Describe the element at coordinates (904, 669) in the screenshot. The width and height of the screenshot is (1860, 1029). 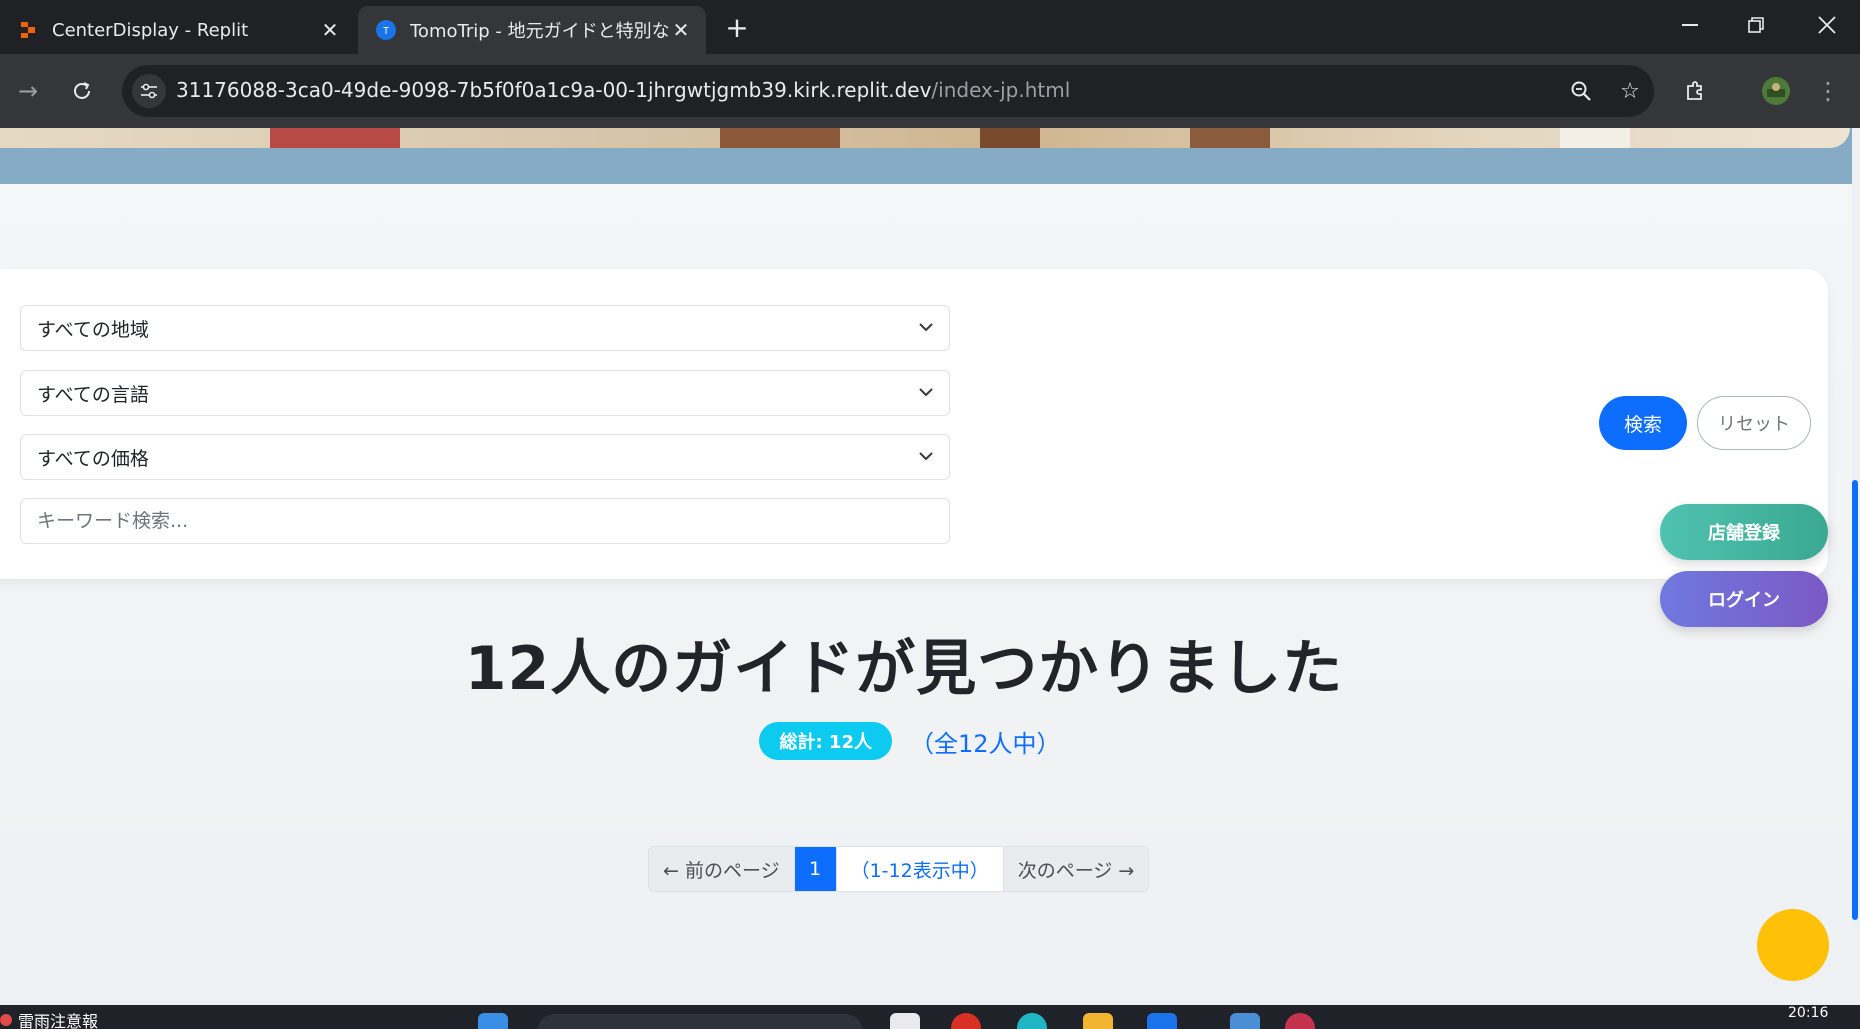
I see `results-title: 12人のガイドが見つかりました` at that location.